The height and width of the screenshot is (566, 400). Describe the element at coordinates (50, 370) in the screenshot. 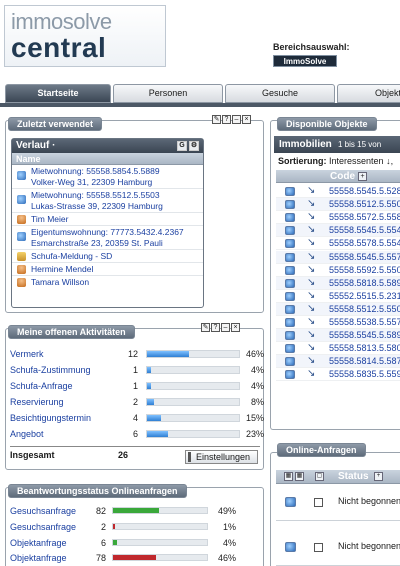

I see `aktivitaet-label: Schufa-Zustimmung` at that location.